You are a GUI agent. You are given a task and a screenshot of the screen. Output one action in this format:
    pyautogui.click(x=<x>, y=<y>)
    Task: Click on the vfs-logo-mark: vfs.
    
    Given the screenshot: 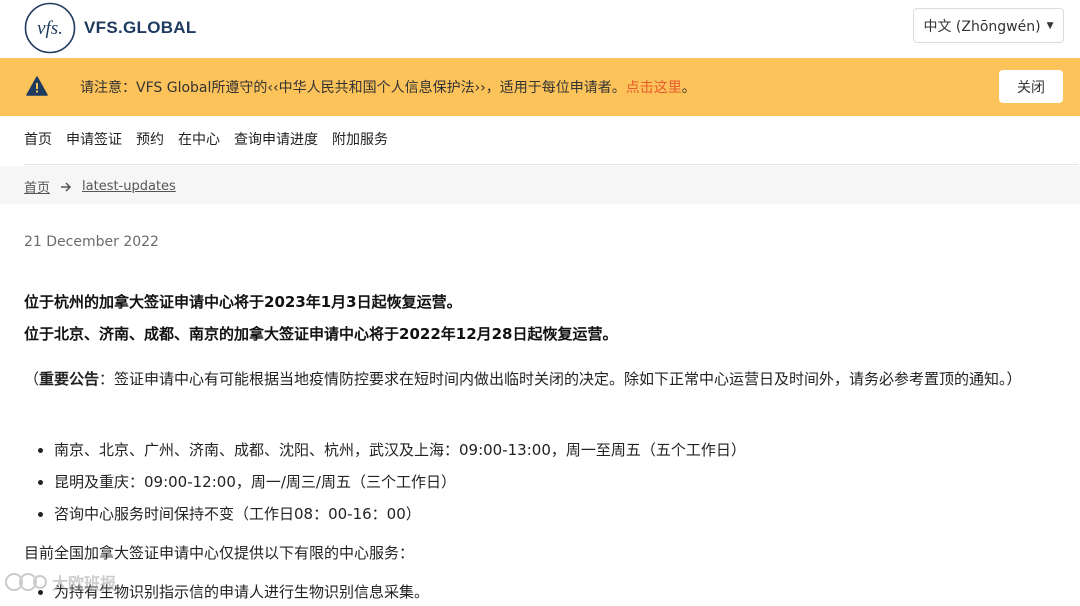 What is the action you would take?
    pyautogui.click(x=50, y=28)
    